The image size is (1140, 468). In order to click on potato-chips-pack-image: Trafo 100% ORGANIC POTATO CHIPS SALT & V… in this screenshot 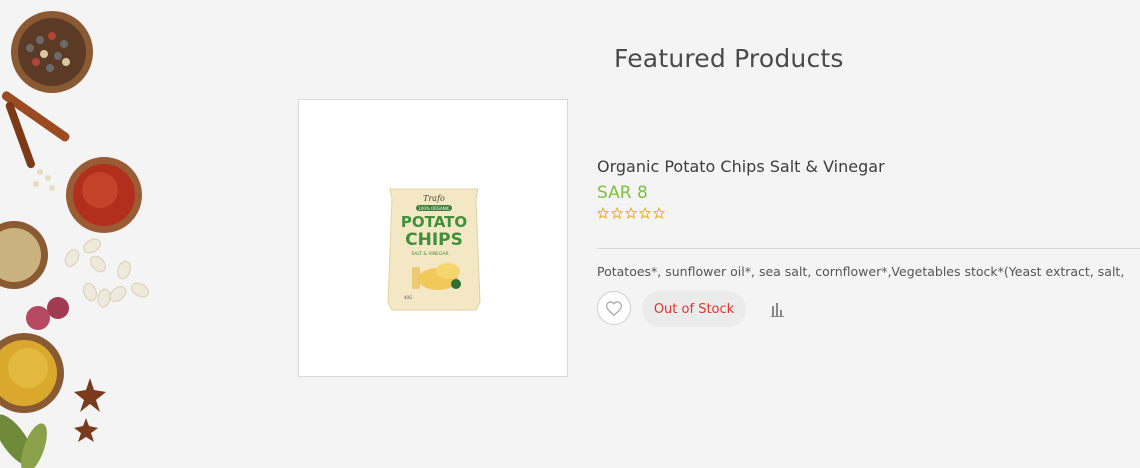, I will do `click(434, 249)`.